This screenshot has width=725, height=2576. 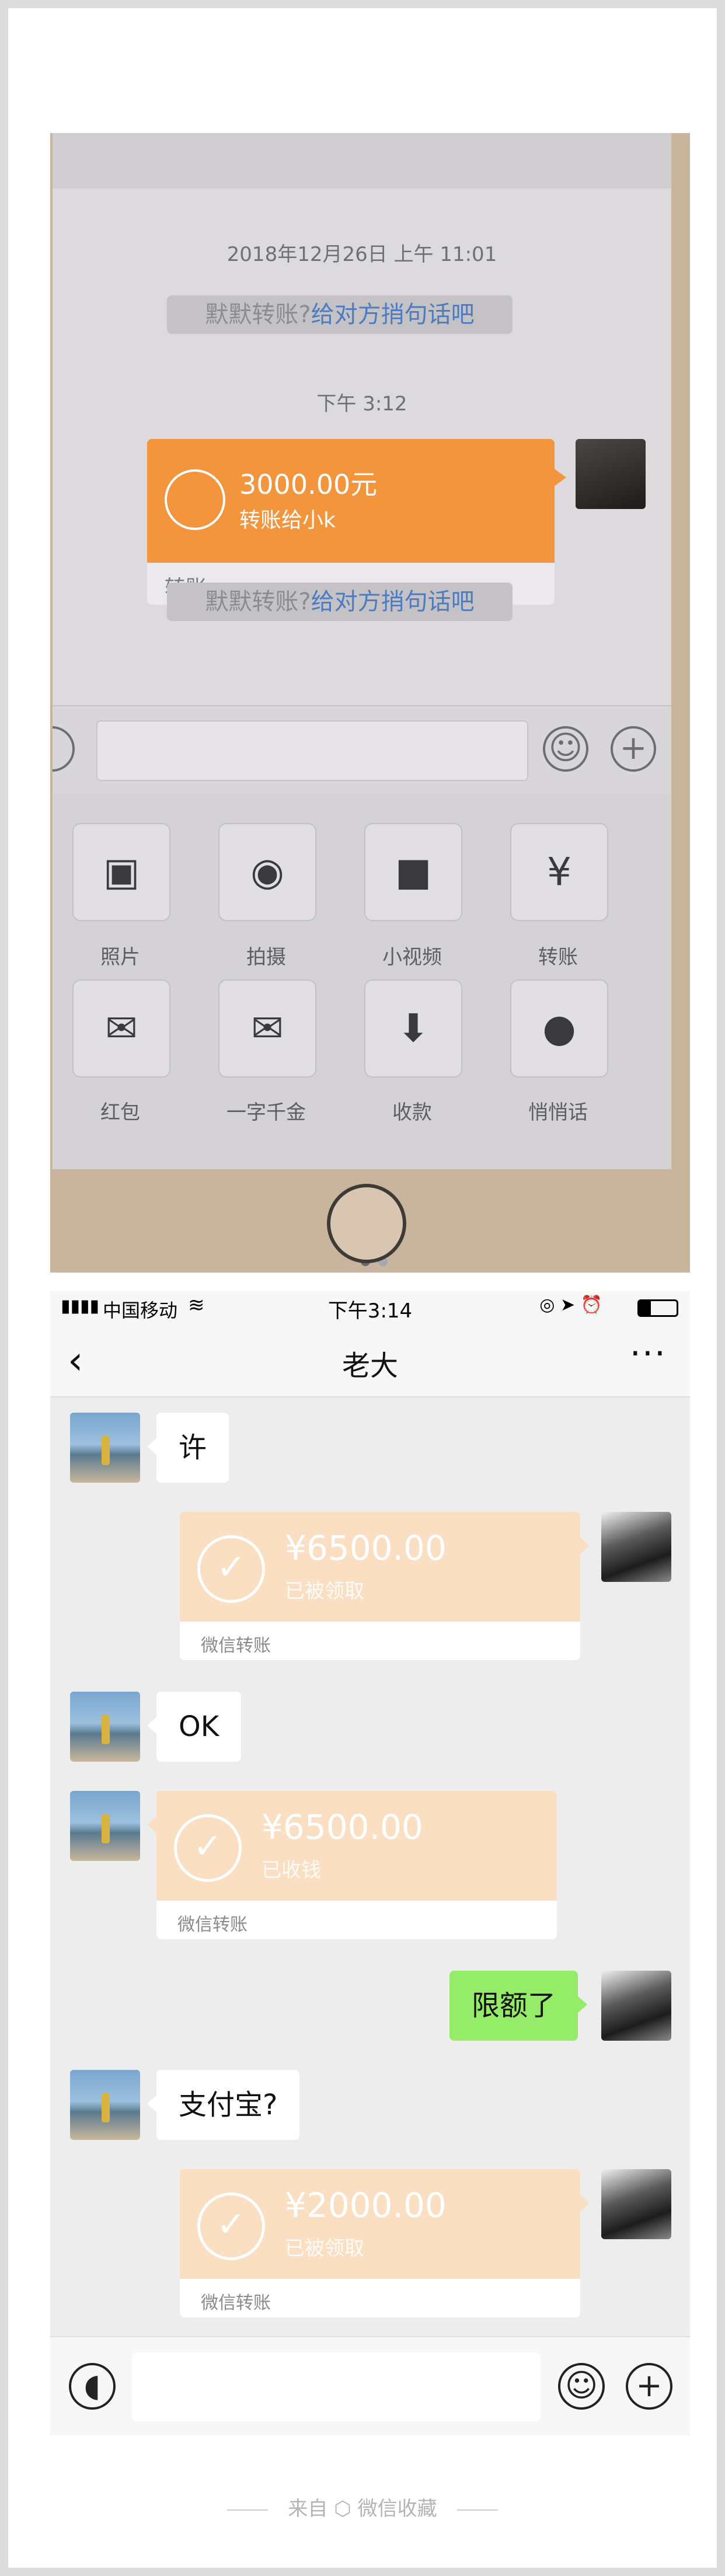 I want to click on panel-transfer: ¥, so click(x=559, y=872).